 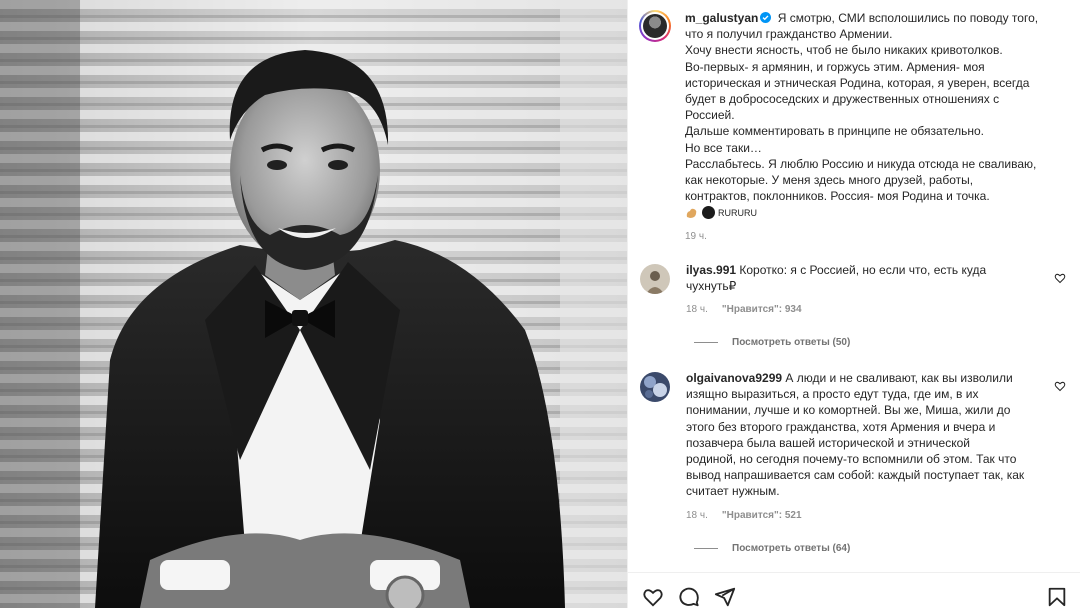 I want to click on post-action-bar, so click(x=854, y=590).